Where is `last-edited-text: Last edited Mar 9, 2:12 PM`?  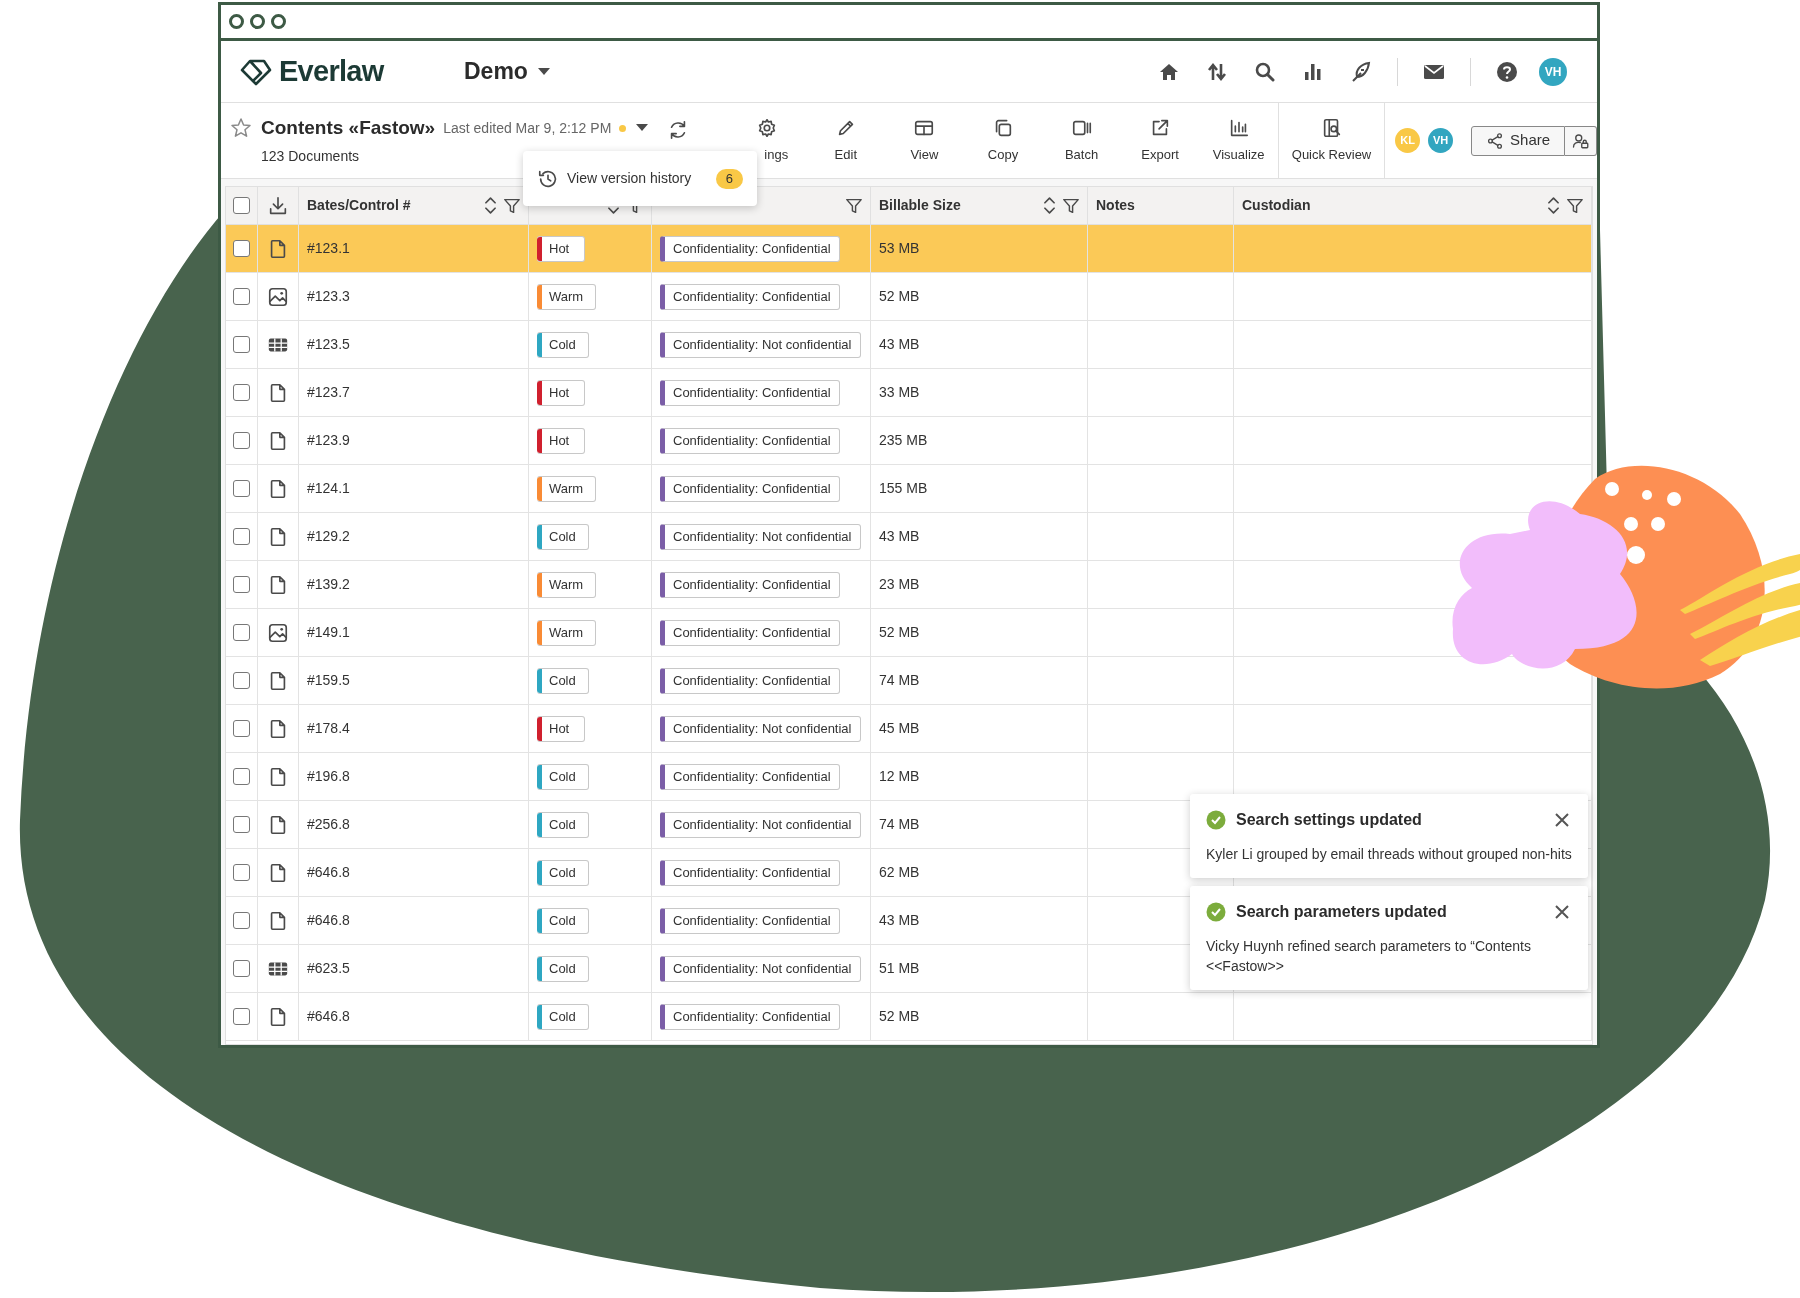
last-edited-text: Last edited Mar 9, 2:12 PM is located at coordinates (527, 128).